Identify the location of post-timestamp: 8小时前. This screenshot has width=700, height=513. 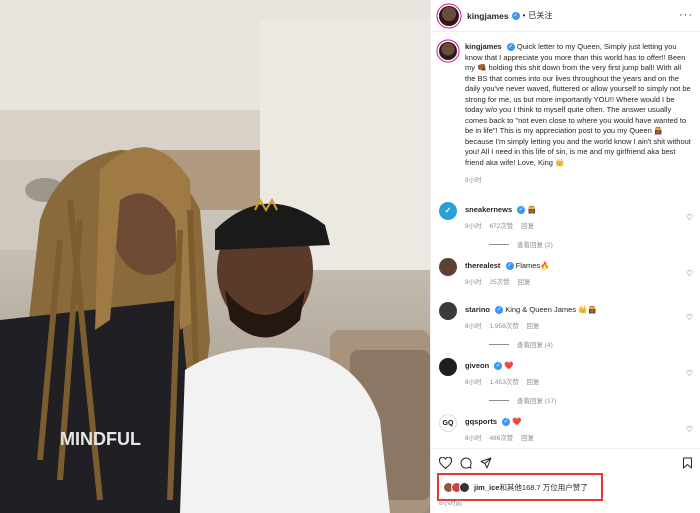
(451, 503).